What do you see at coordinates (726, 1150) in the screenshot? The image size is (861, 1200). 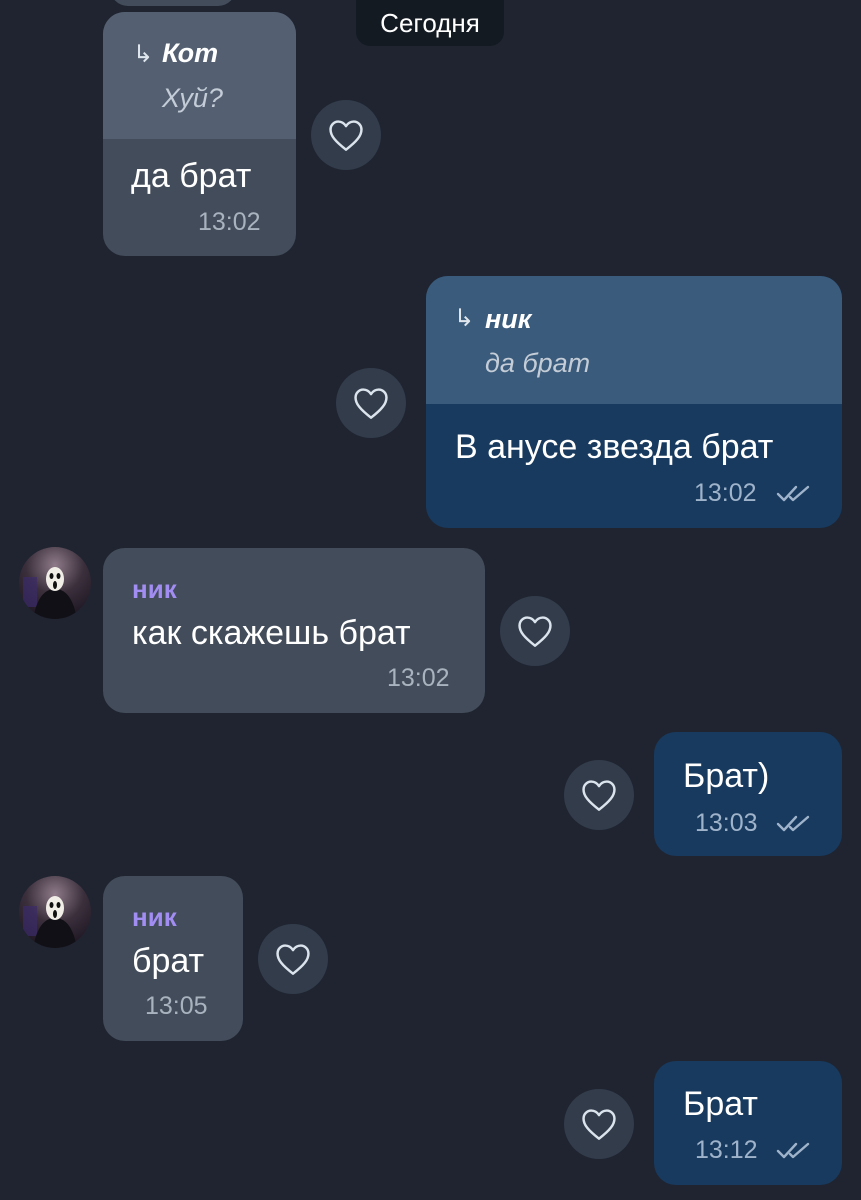 I see `message-time: 13:12` at bounding box center [726, 1150].